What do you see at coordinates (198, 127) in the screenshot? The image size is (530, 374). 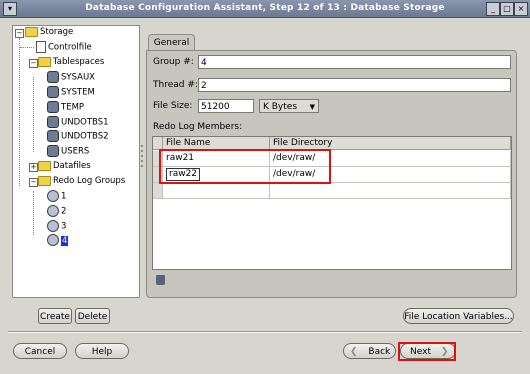 I see `redo-members-label: Redo Log Members:` at bounding box center [198, 127].